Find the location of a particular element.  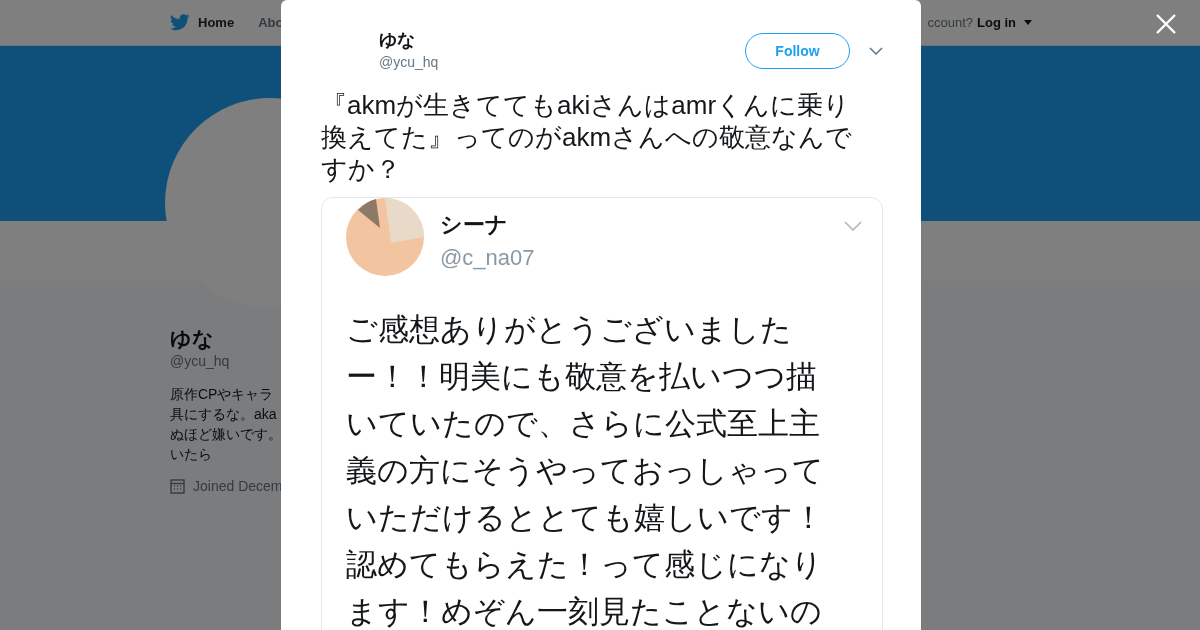

quoted-text-line: いただけるととても嬉しいです！ is located at coordinates (585, 517).